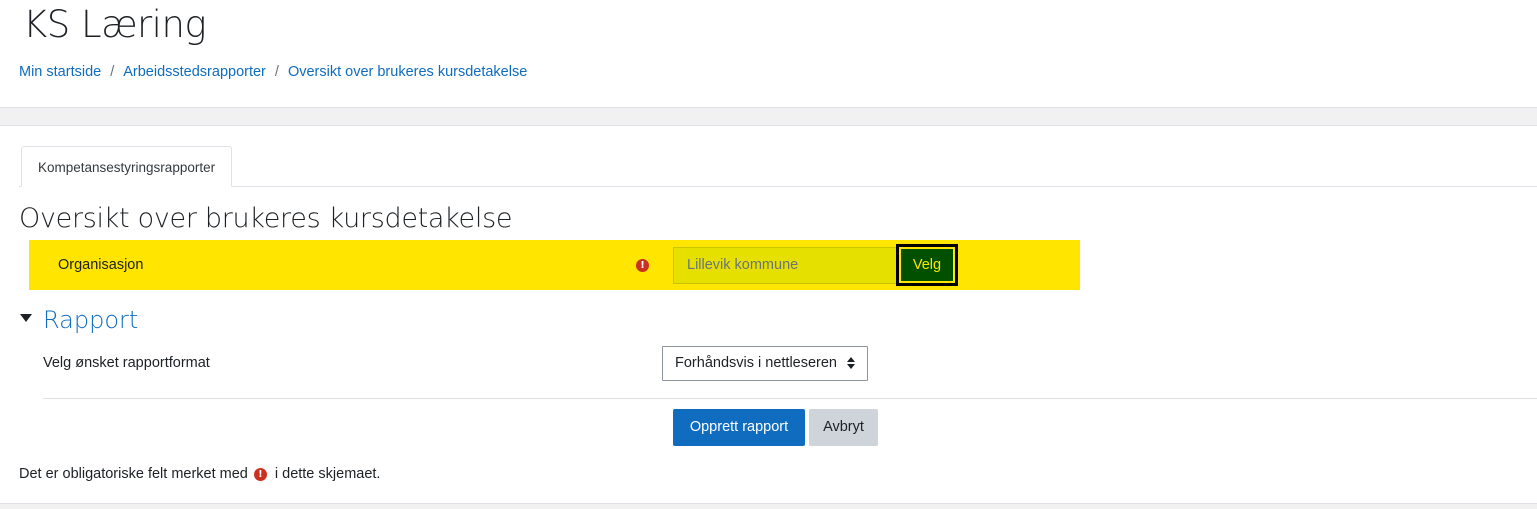 The height and width of the screenshot is (509, 1537). What do you see at coordinates (115, 24) in the screenshot?
I see `site-title: KS Læring` at bounding box center [115, 24].